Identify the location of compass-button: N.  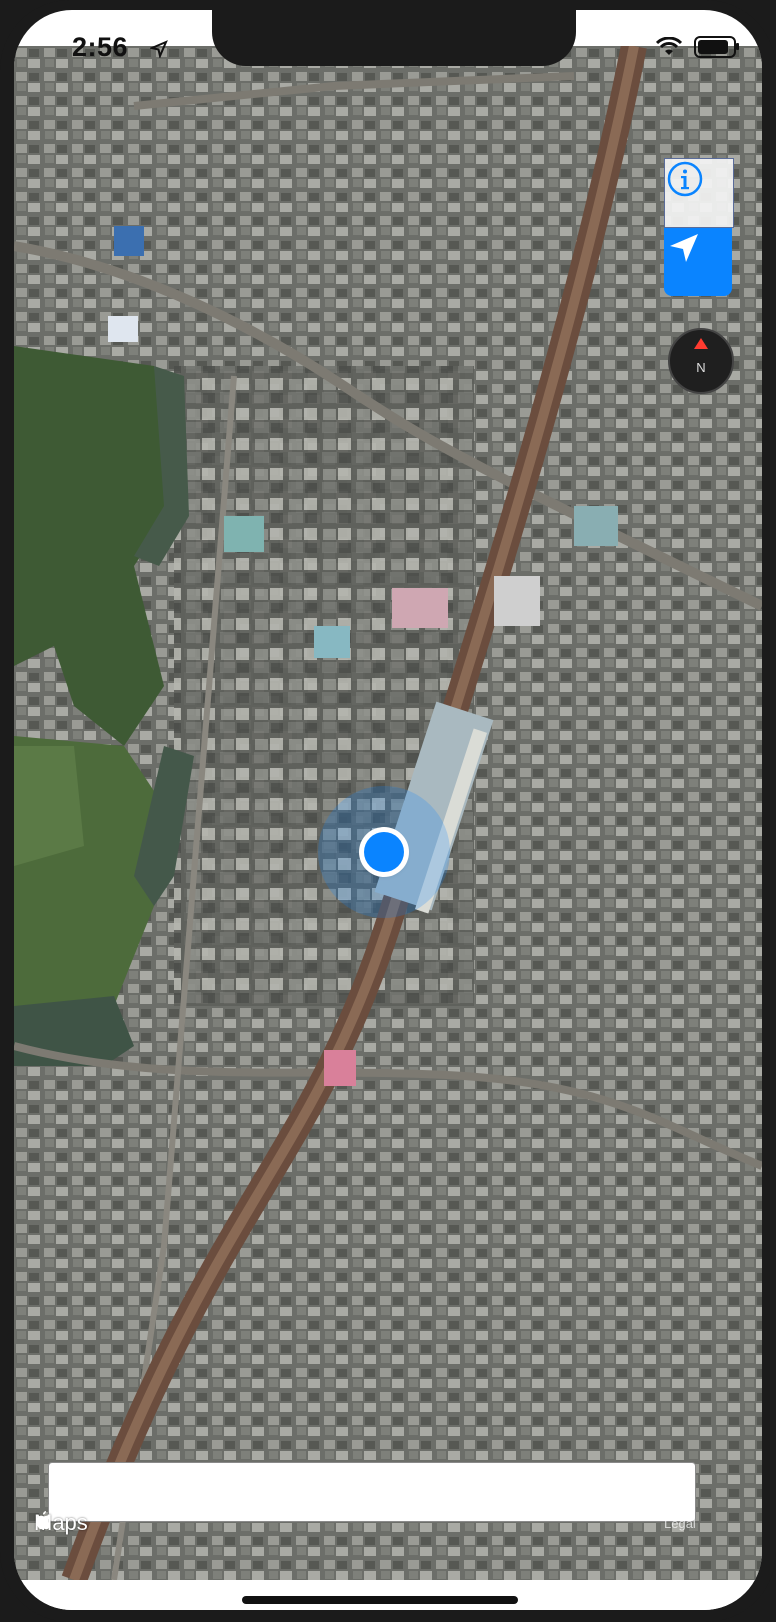
(701, 361).